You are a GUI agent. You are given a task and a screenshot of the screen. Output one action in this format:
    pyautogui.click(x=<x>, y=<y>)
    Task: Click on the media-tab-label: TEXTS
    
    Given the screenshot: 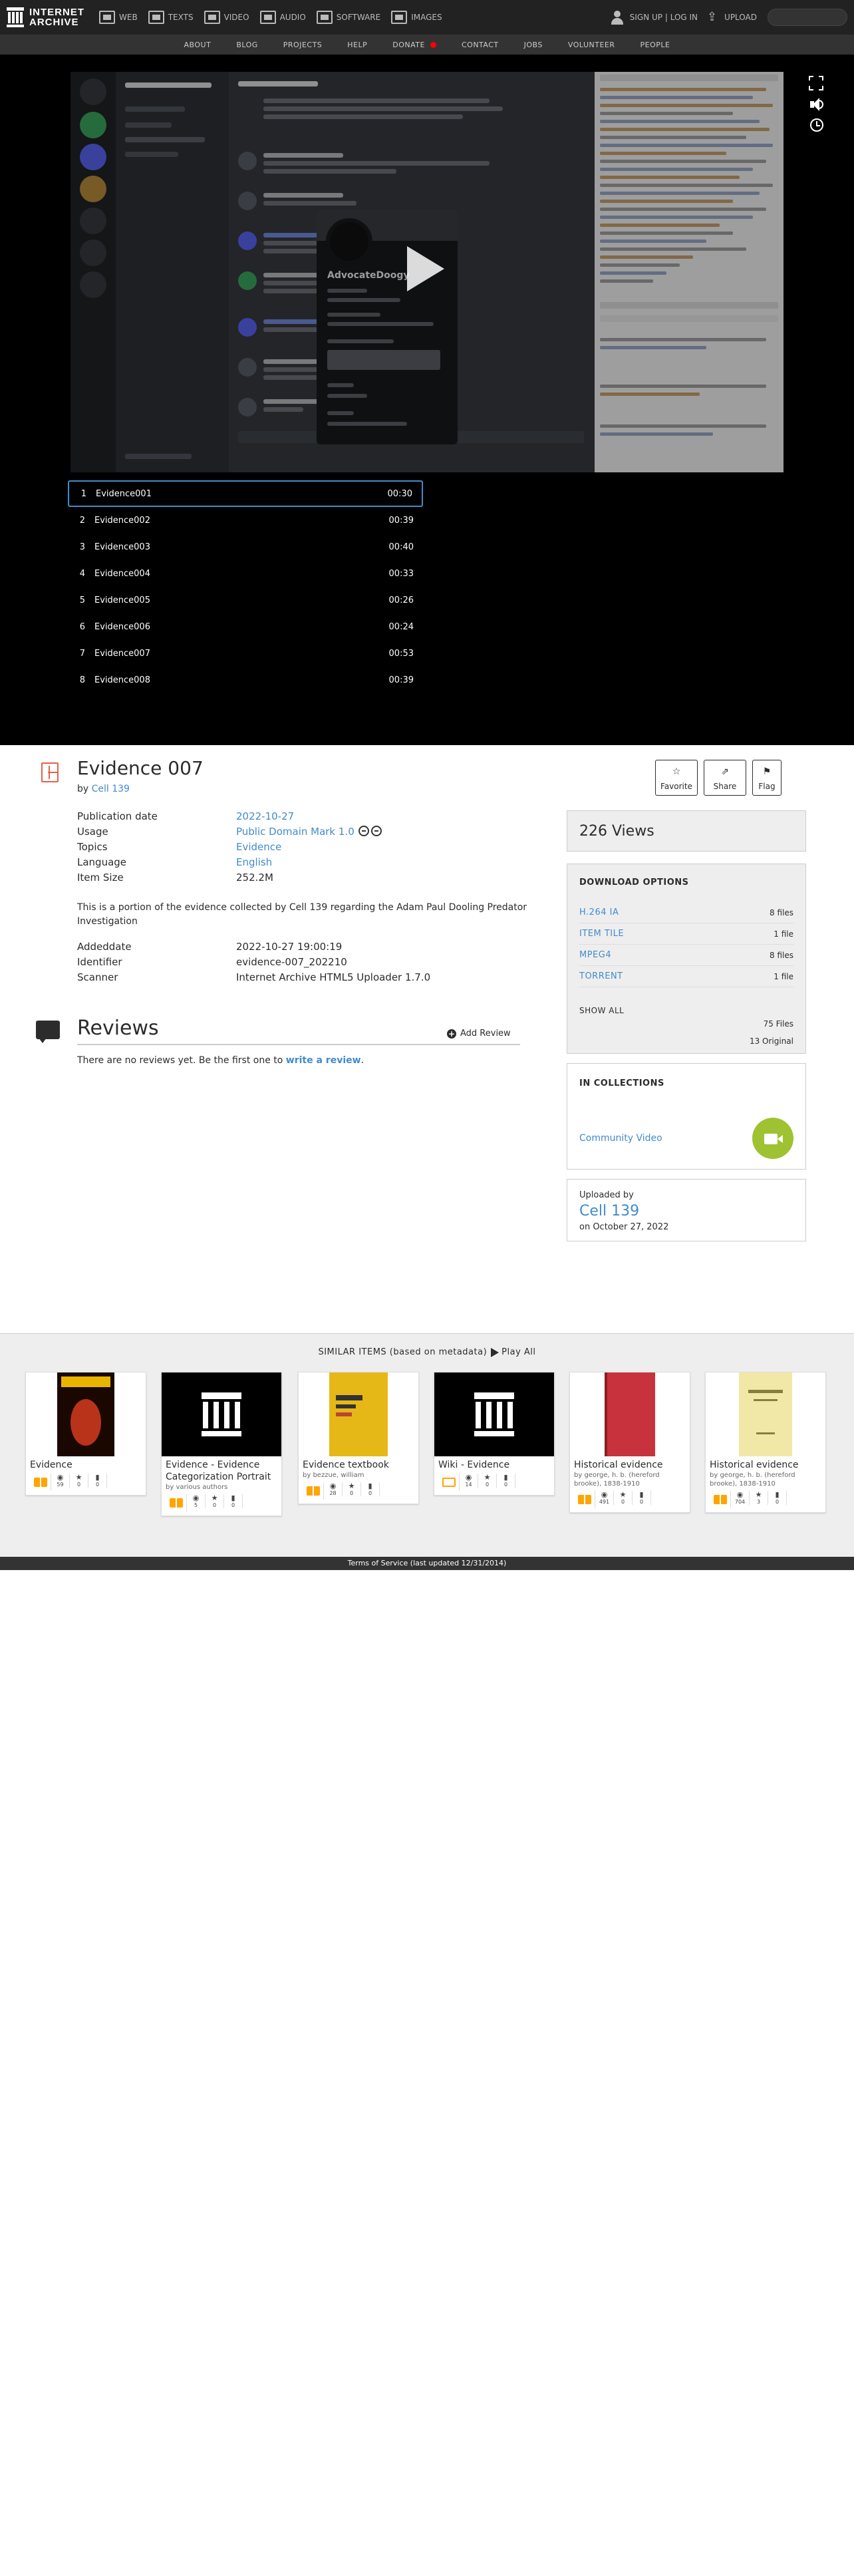 What is the action you would take?
    pyautogui.click(x=181, y=17)
    